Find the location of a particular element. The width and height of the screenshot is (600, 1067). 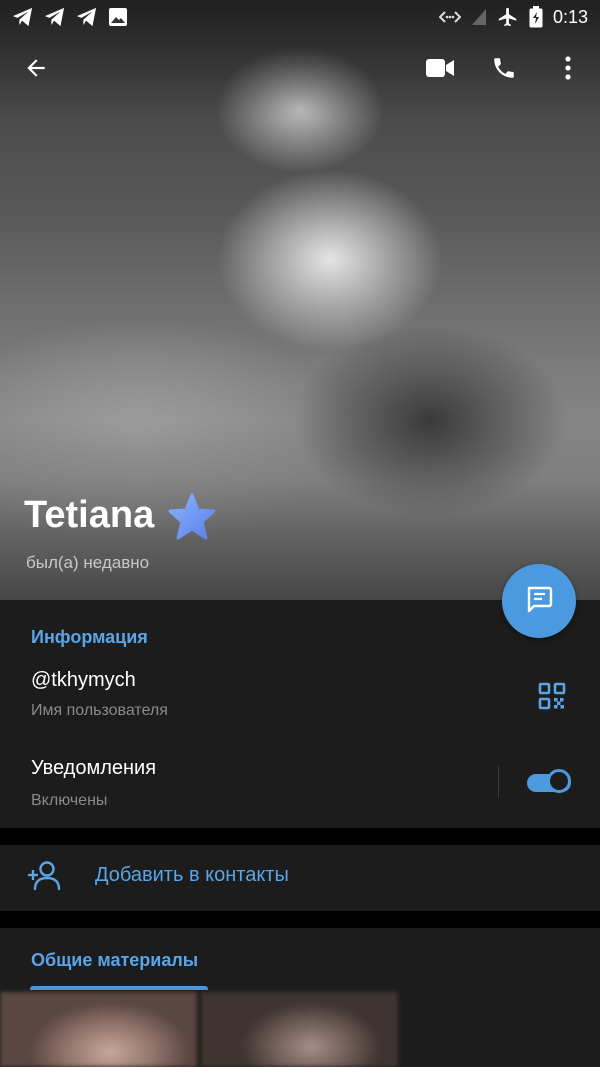

phone-icon is located at coordinates (504, 70).